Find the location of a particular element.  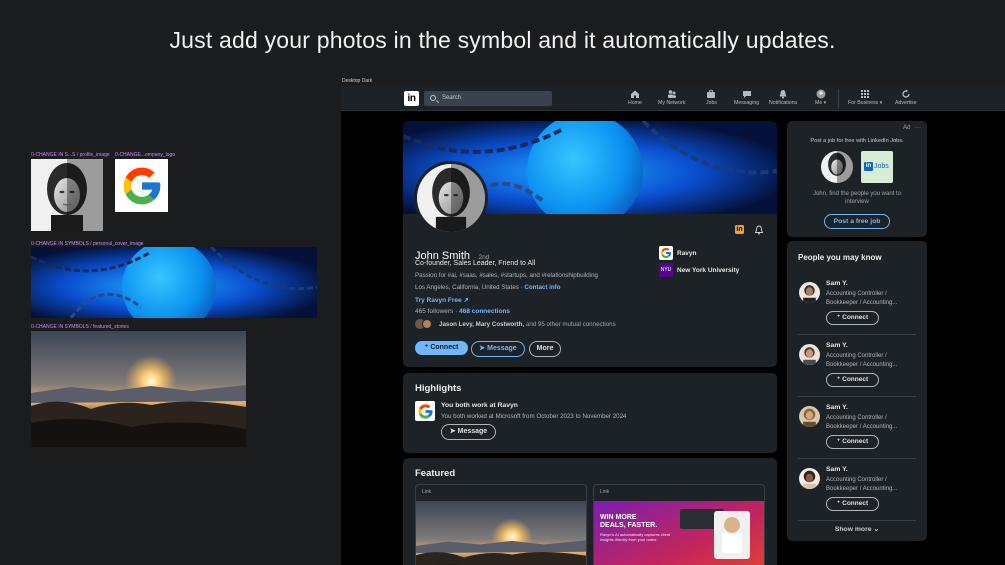

ad-label: Ad is located at coordinates (906, 128).